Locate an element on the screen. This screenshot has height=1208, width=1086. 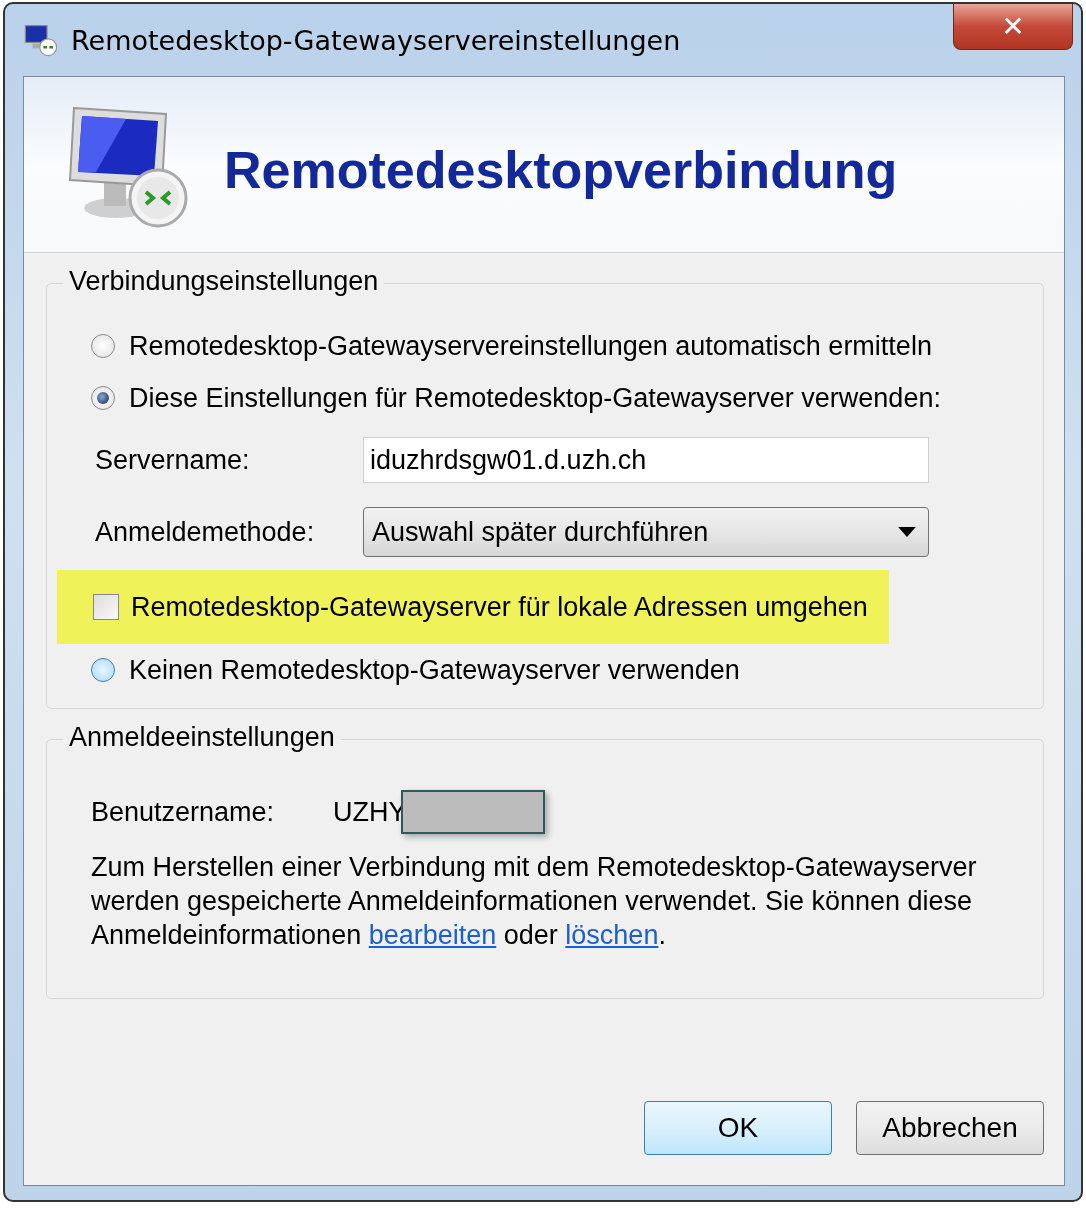
field-label: Servername: is located at coordinates (173, 460).